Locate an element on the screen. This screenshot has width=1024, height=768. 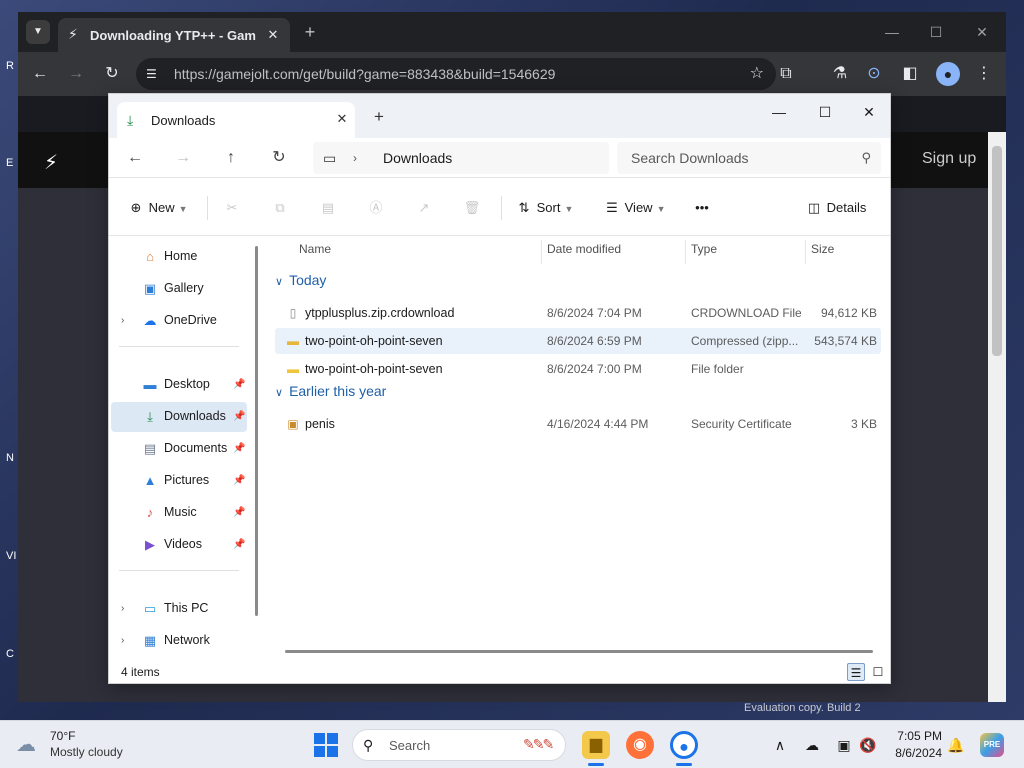
copy-button: ⧉ is located at coordinates (280, 208).